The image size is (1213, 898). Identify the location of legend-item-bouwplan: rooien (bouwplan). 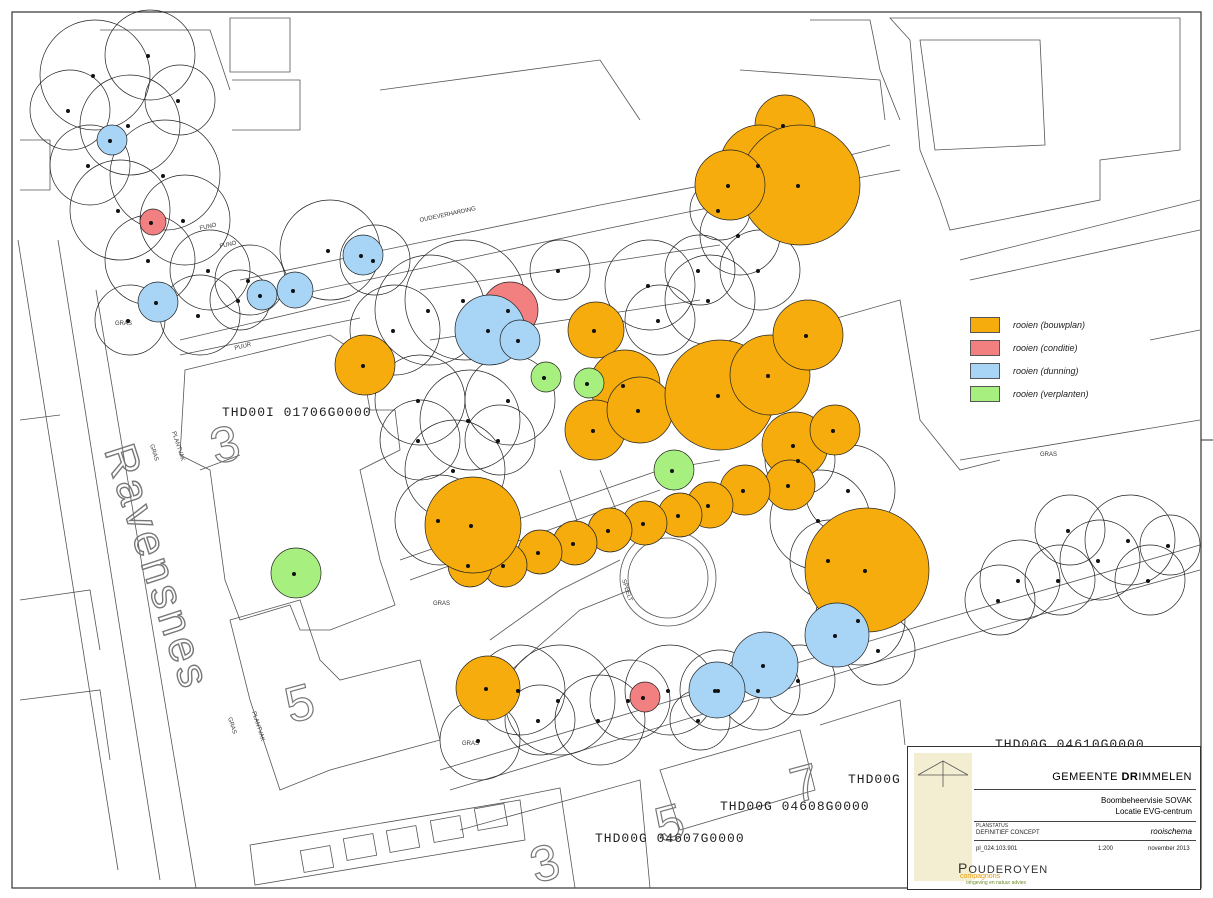
(1045, 324).